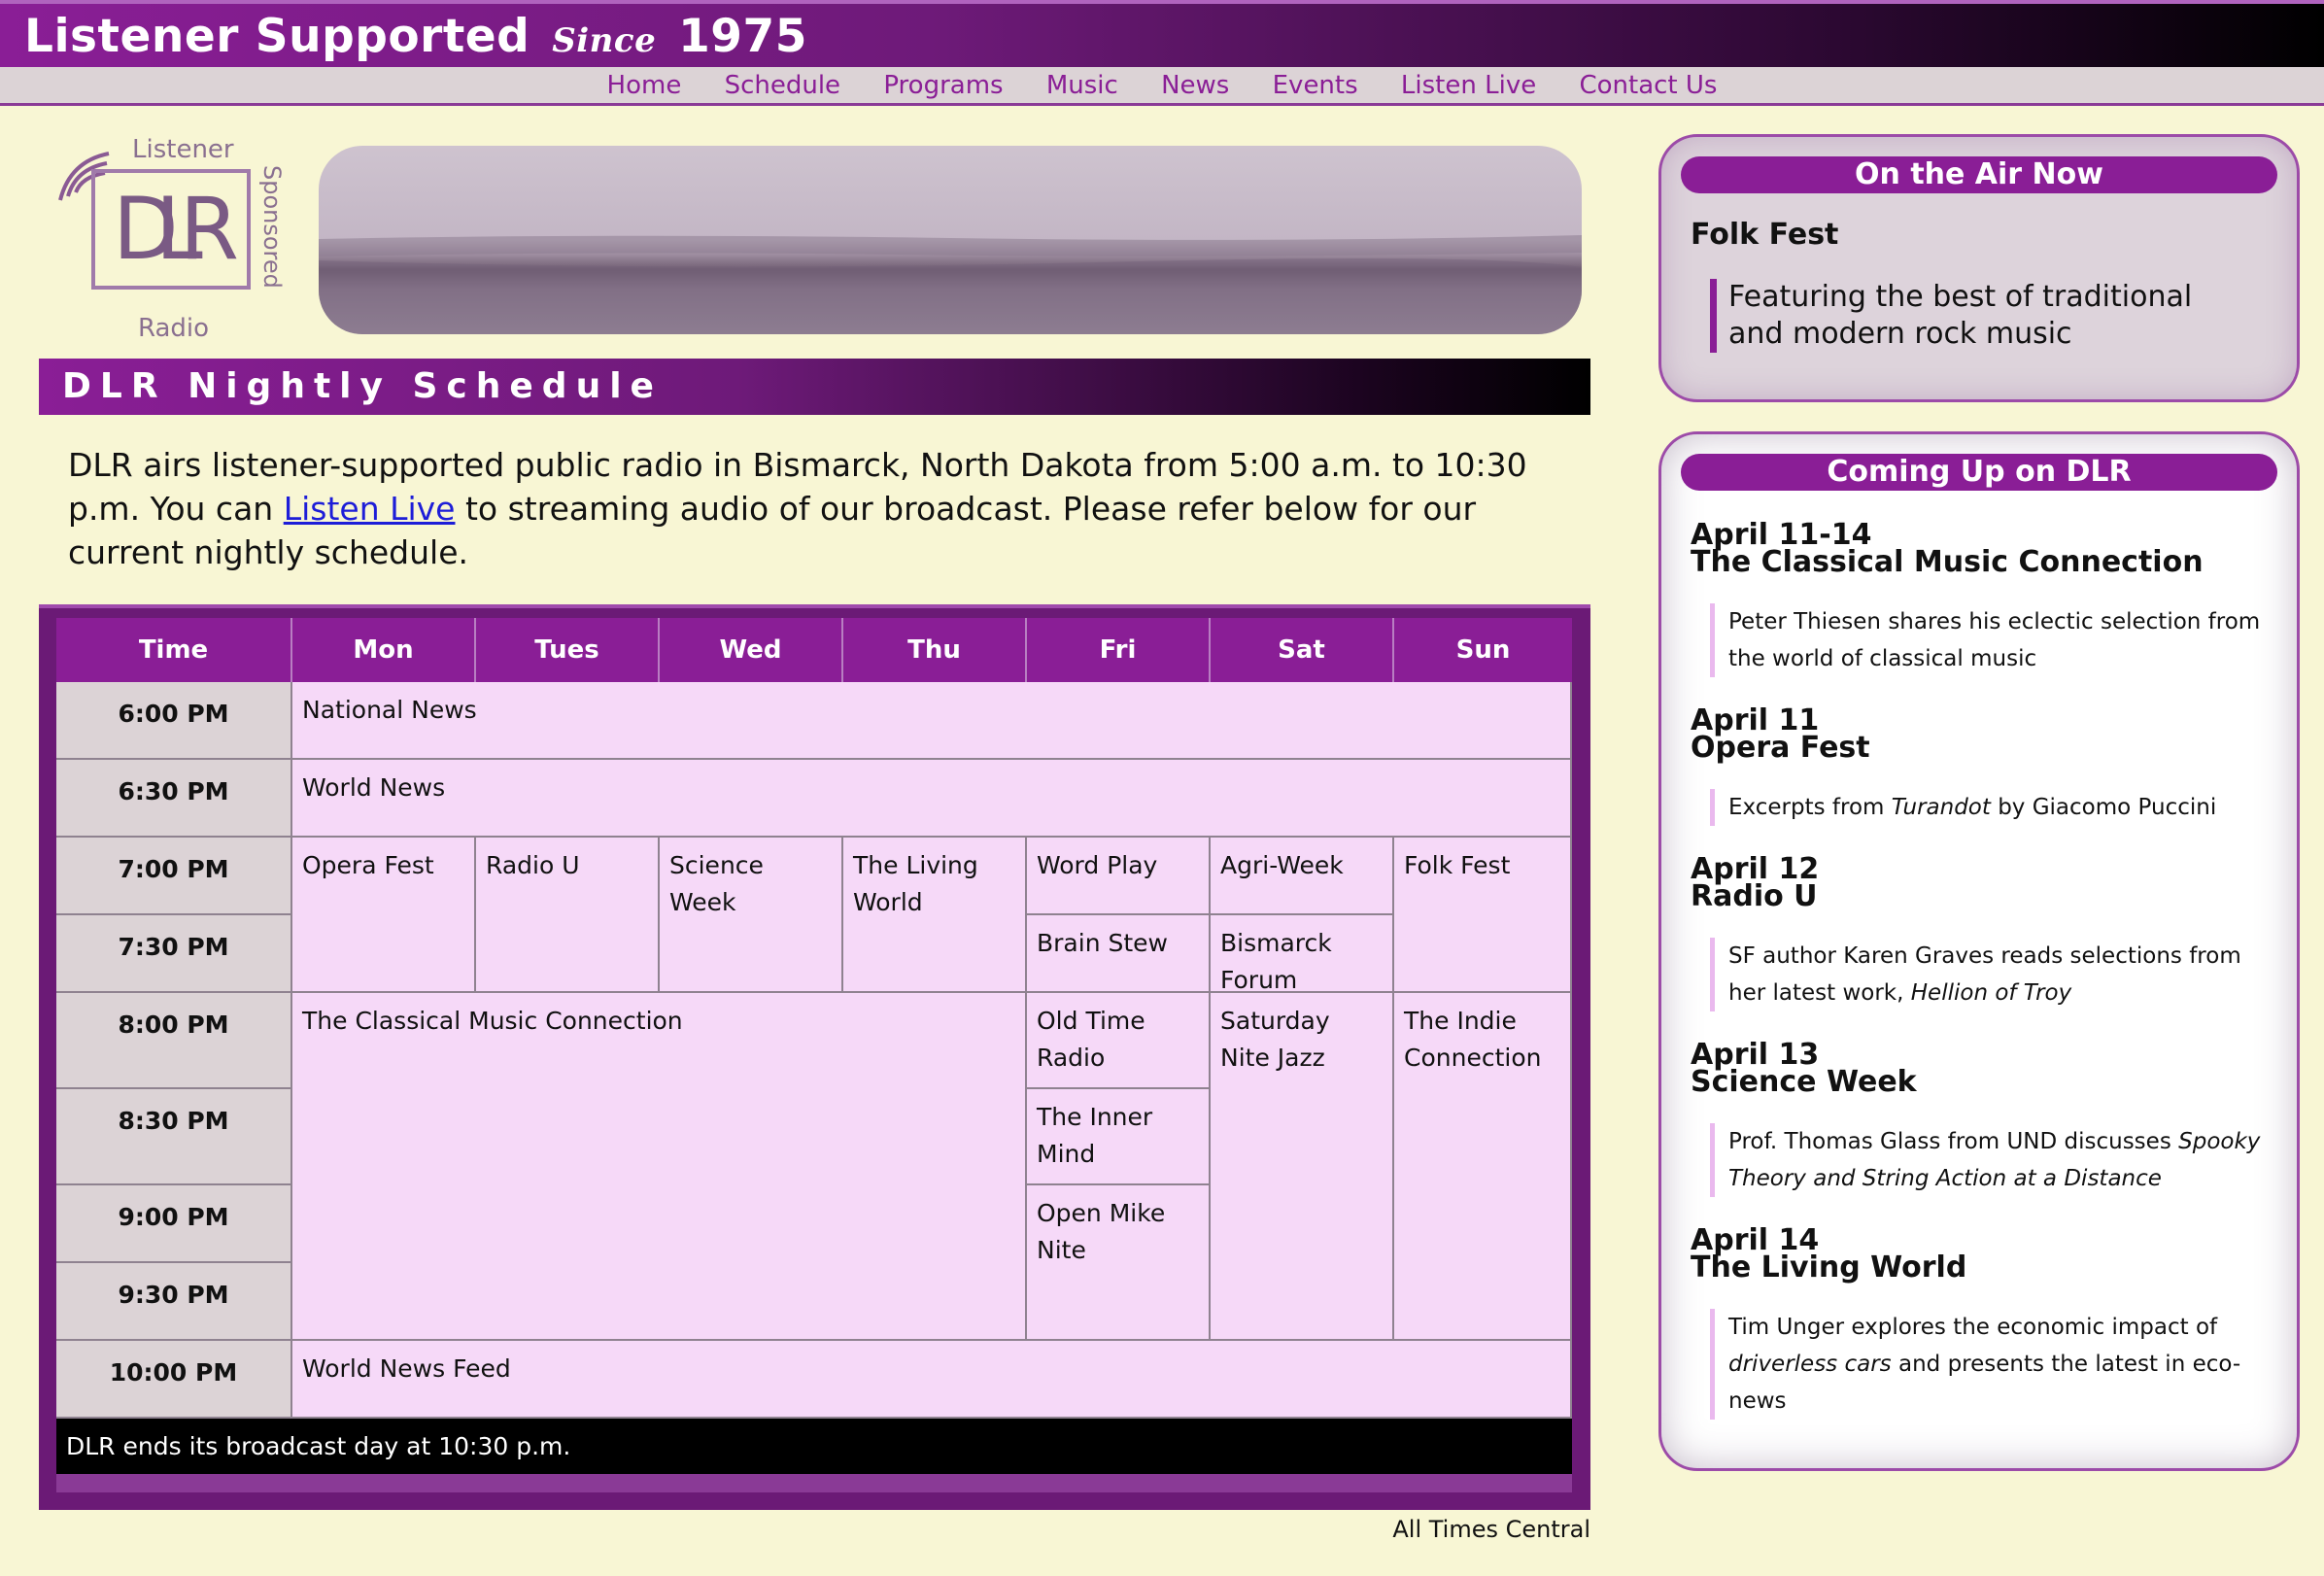  What do you see at coordinates (1469, 85) in the screenshot?
I see `nav-listen-live: Listen Live` at bounding box center [1469, 85].